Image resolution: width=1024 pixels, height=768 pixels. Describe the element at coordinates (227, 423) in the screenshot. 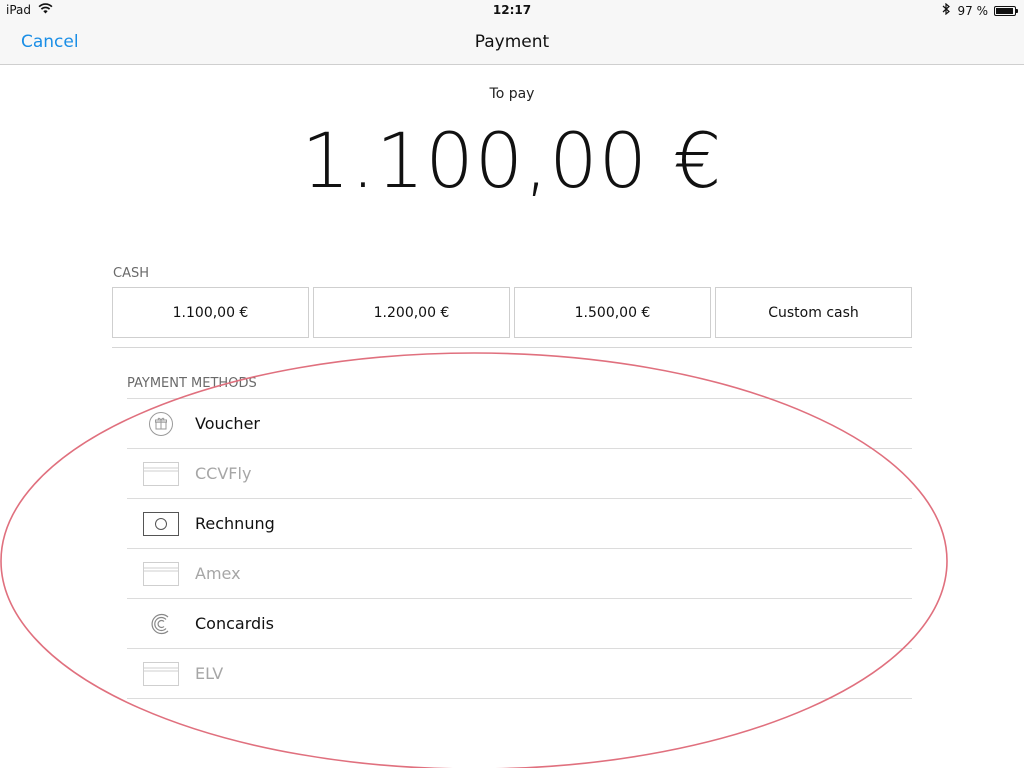

I see `payment-method-label: Voucher` at that location.